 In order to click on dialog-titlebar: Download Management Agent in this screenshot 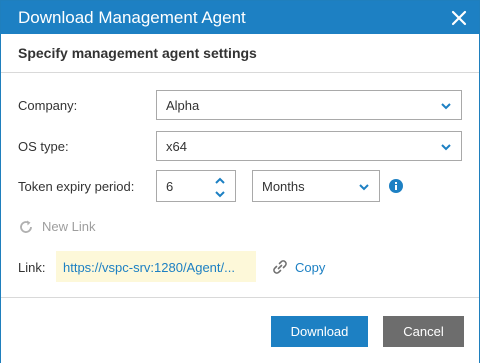, I will do `click(240, 17)`.